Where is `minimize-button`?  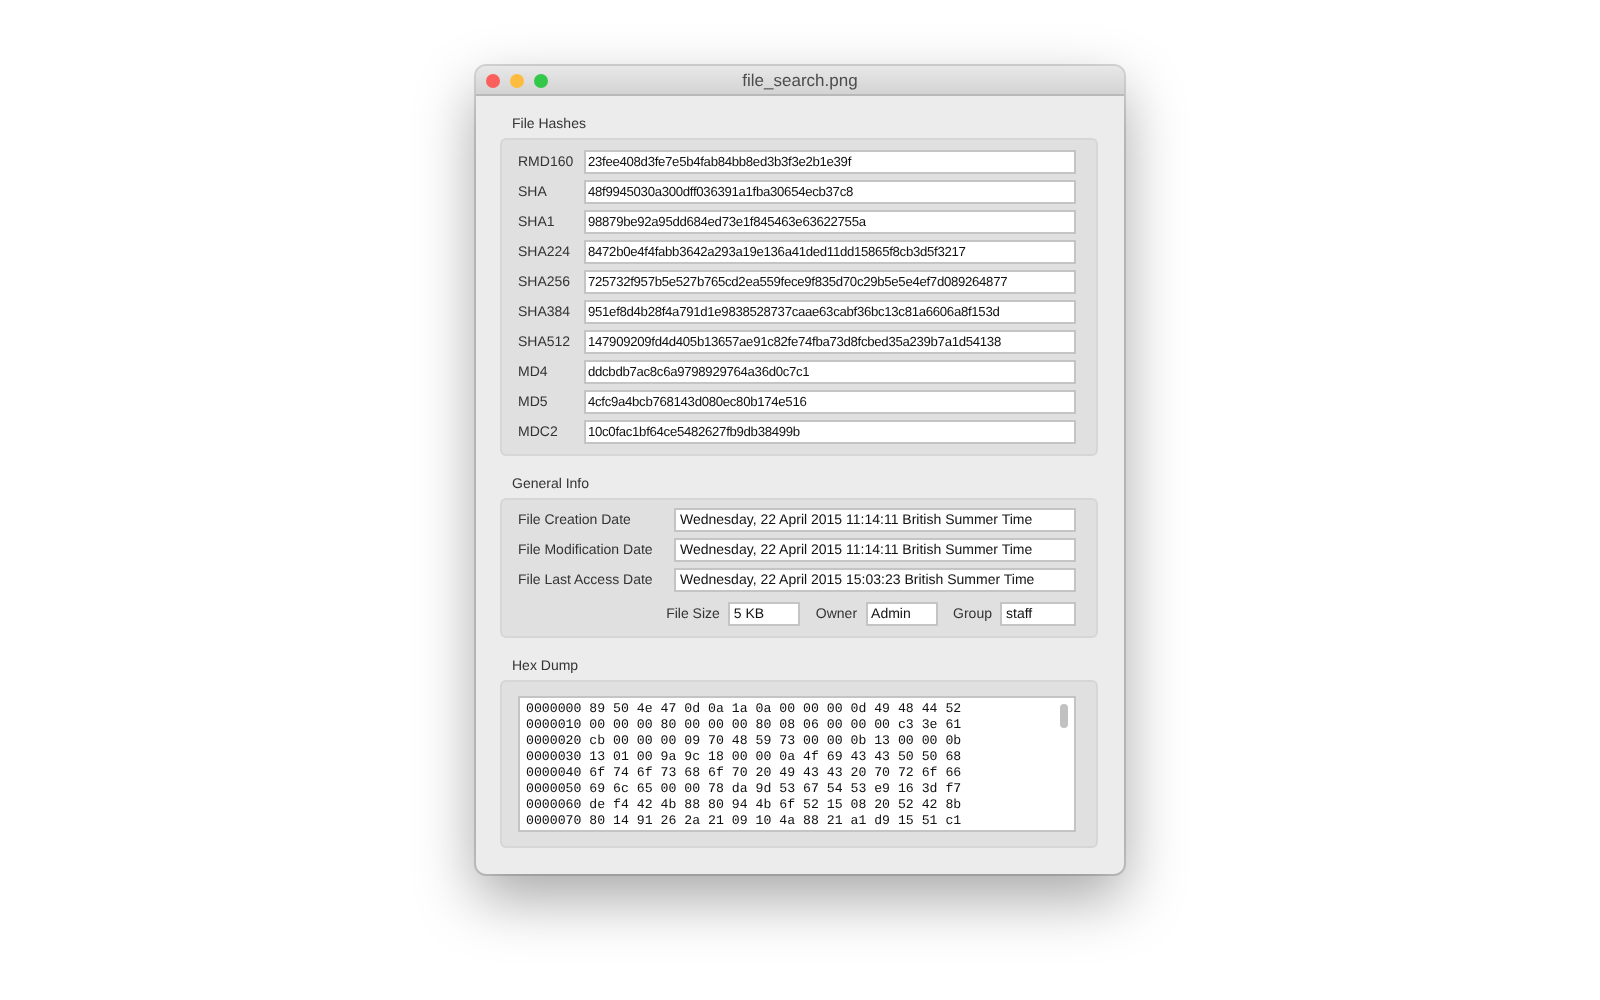
minimize-button is located at coordinates (517, 80).